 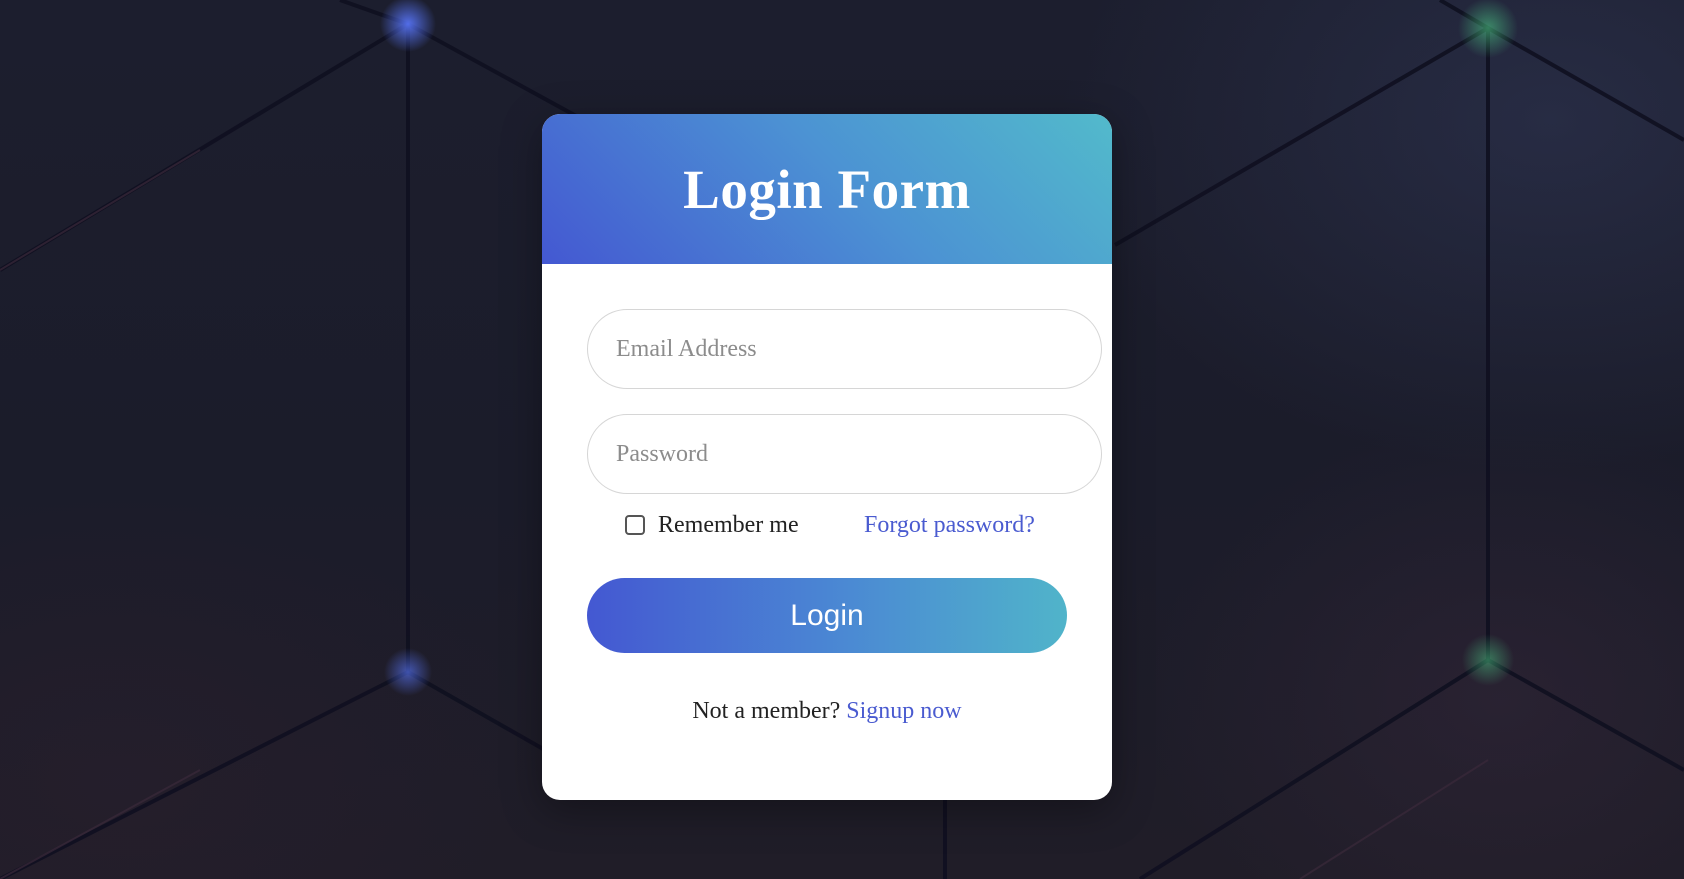 I want to click on form-title: Login Form, so click(x=827, y=189).